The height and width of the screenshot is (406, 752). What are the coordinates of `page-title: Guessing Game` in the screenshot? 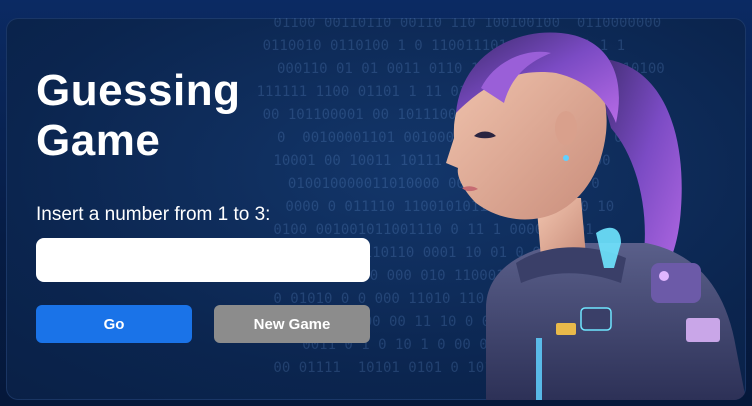 It's located at (138, 115).